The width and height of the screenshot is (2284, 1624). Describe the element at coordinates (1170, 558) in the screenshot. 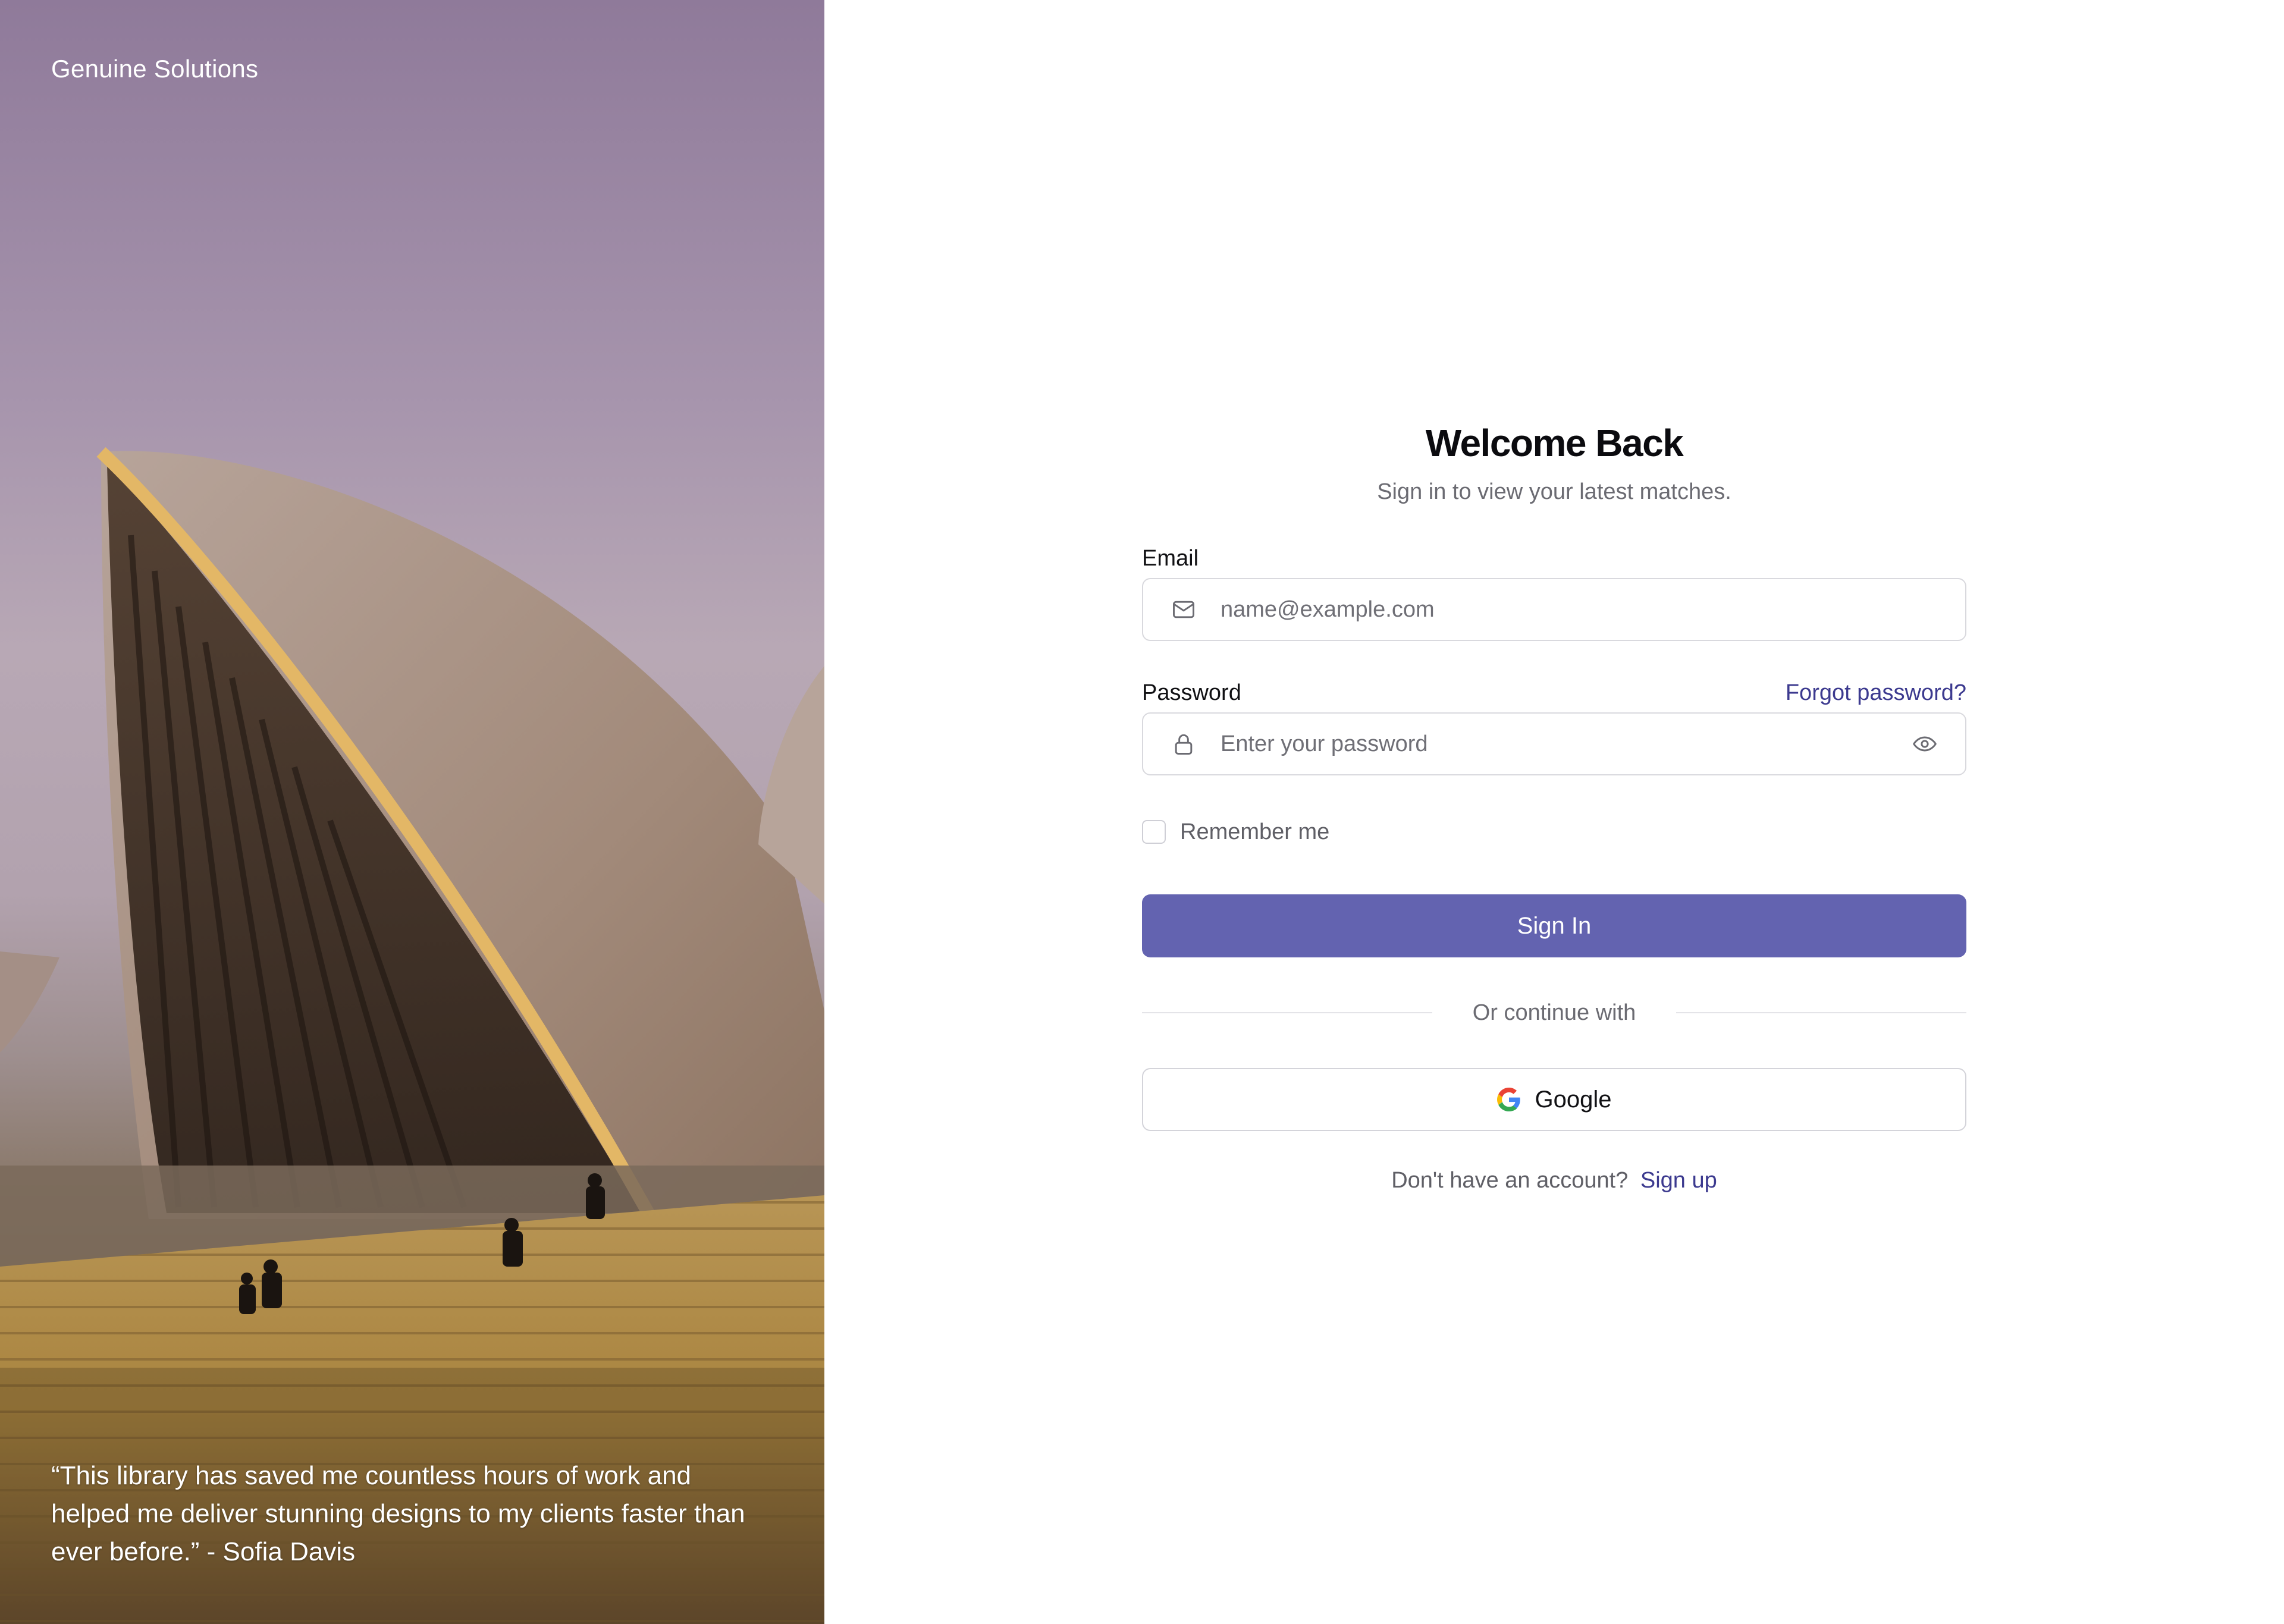

I see `email-label: Email` at that location.